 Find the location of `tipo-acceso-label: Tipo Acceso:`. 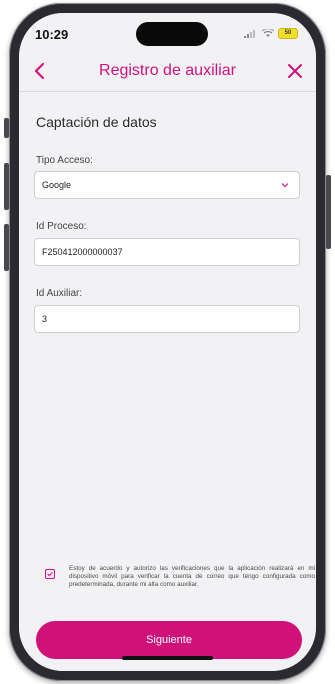

tipo-acceso-label: Tipo Acceso: is located at coordinates (64, 160).